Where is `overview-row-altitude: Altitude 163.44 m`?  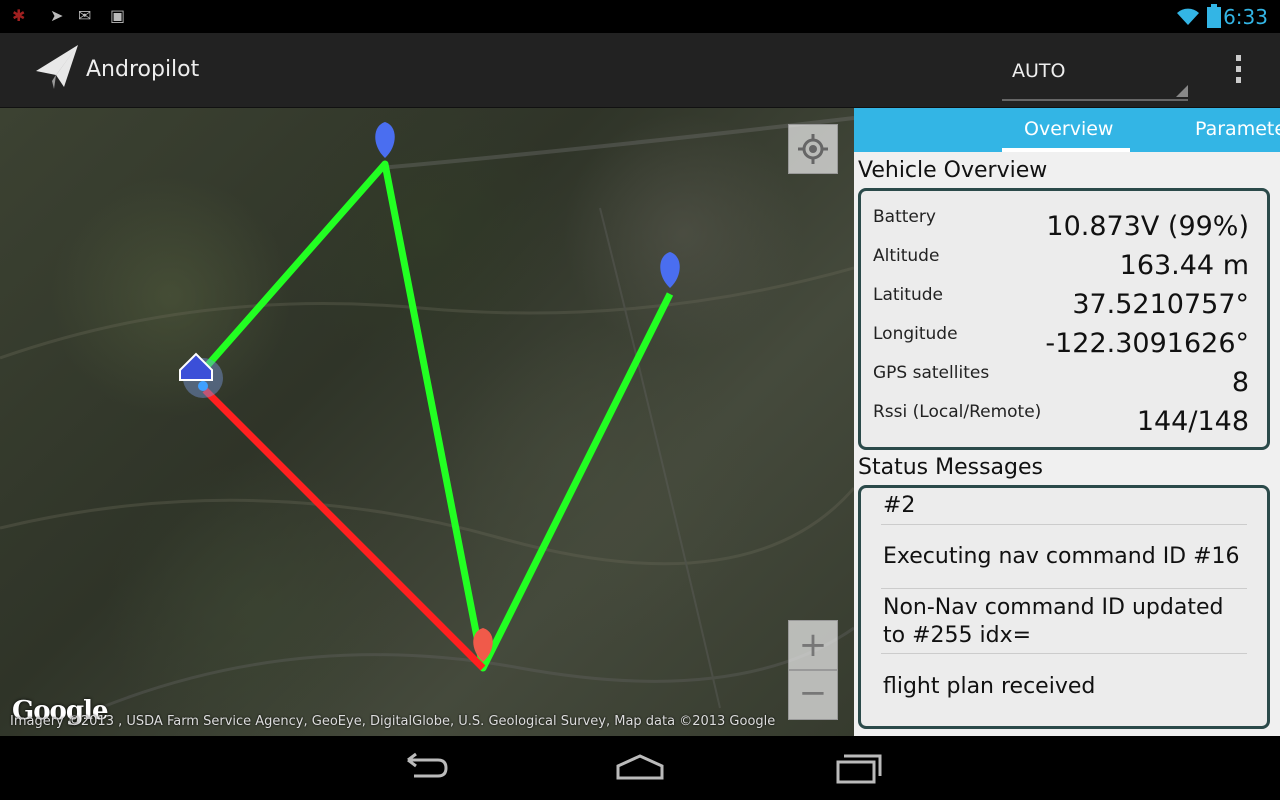 overview-row-altitude: Altitude 163.44 m is located at coordinates (1061, 265).